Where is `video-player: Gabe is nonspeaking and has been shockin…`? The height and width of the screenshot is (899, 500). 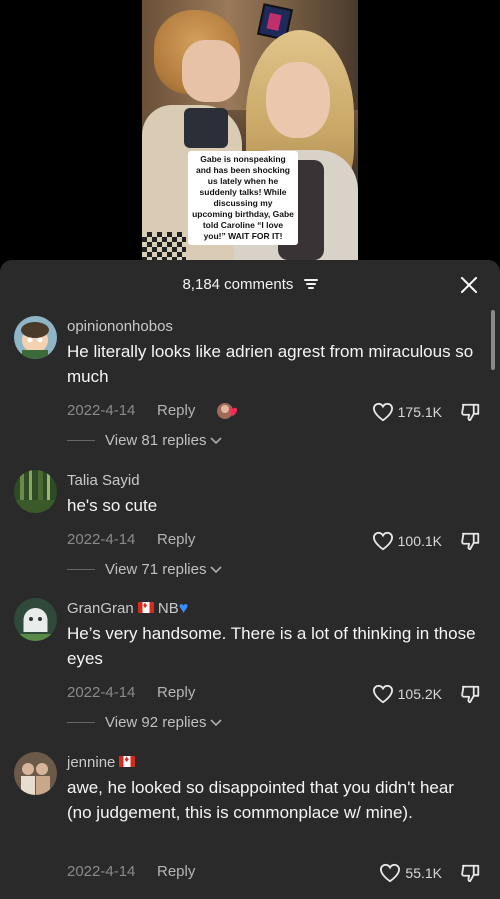 video-player: Gabe is nonspeaking and has been shockin… is located at coordinates (250, 131).